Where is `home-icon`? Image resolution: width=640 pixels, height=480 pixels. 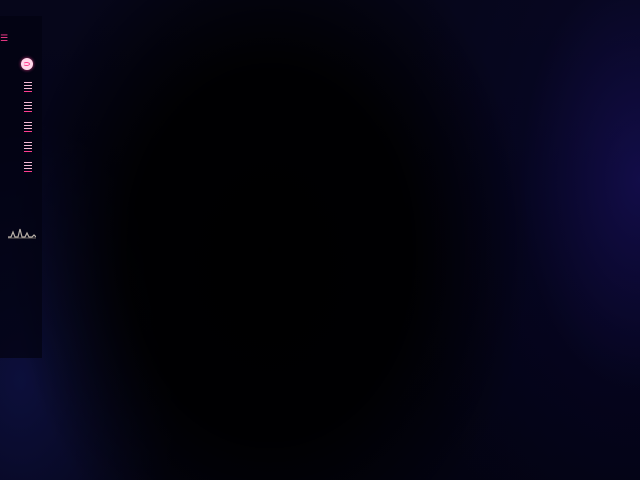 home-icon is located at coordinates (27, 64).